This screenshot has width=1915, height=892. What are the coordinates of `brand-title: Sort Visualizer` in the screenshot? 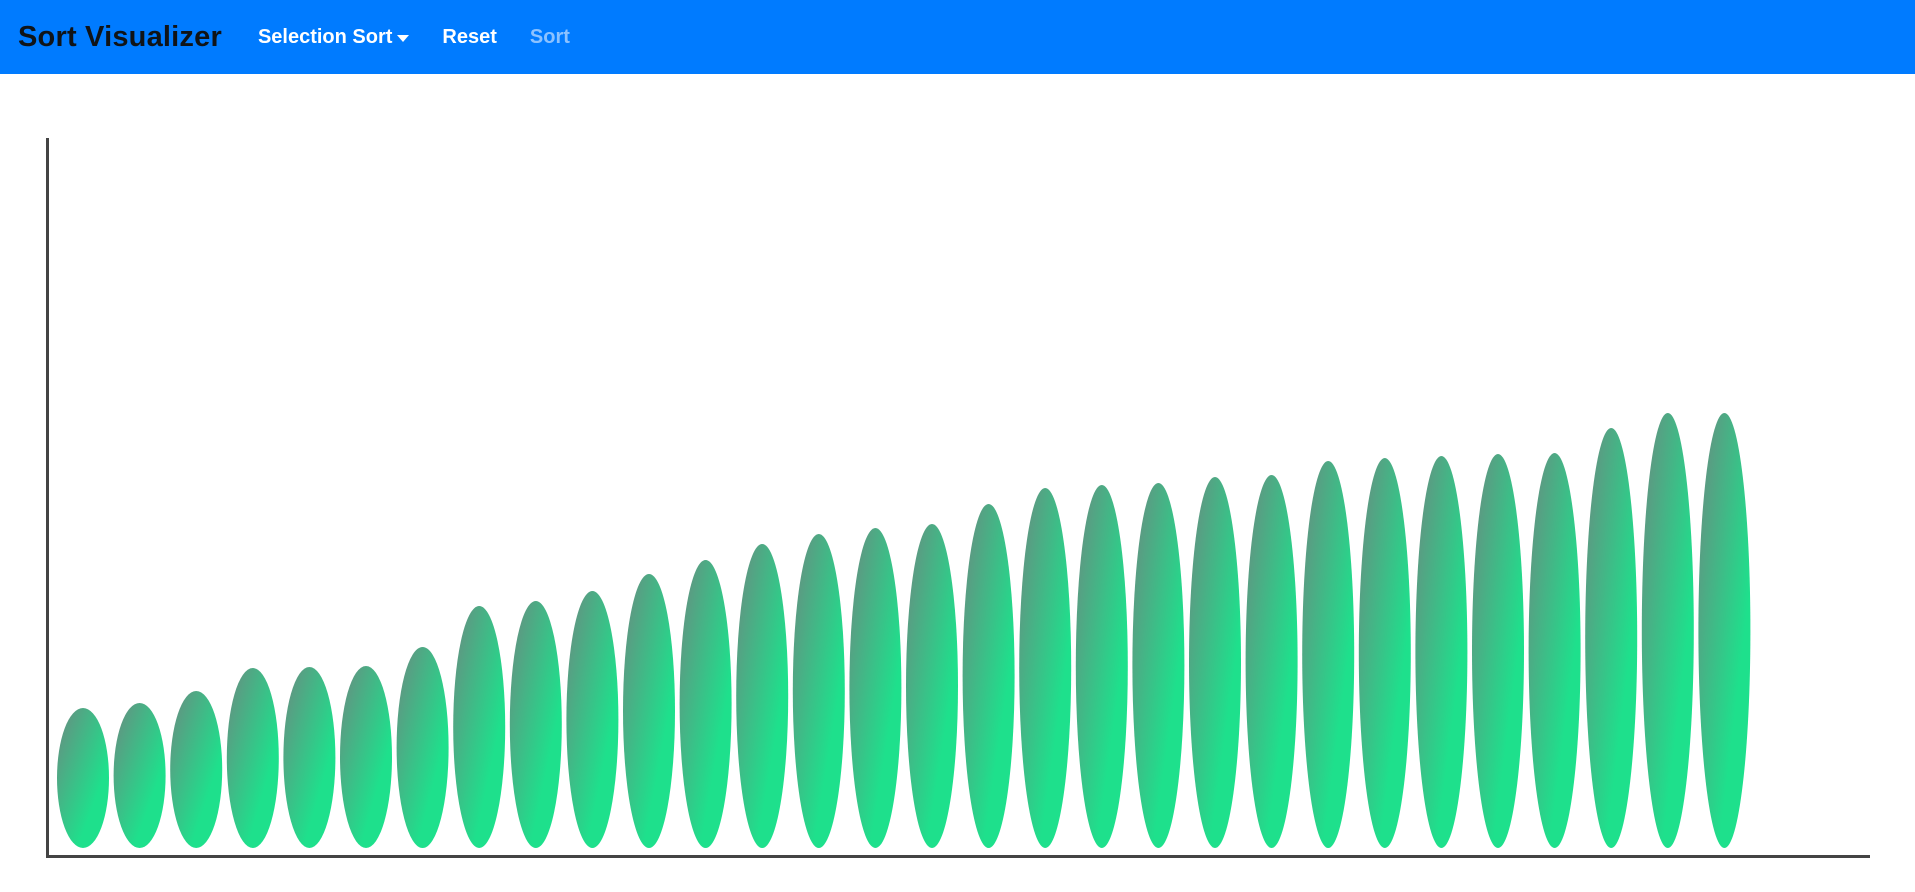 It's located at (120, 37).